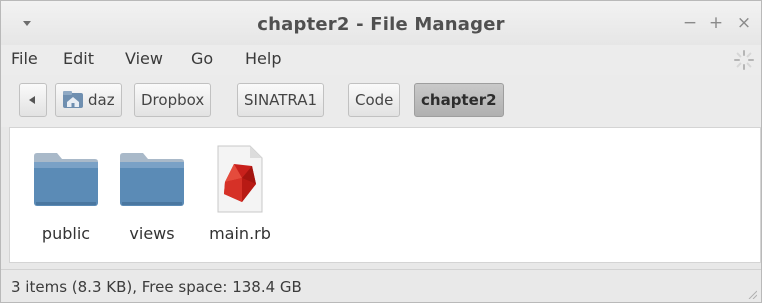 The image size is (762, 303). What do you see at coordinates (752, 294) in the screenshot?
I see `resize-grip-icon` at bounding box center [752, 294].